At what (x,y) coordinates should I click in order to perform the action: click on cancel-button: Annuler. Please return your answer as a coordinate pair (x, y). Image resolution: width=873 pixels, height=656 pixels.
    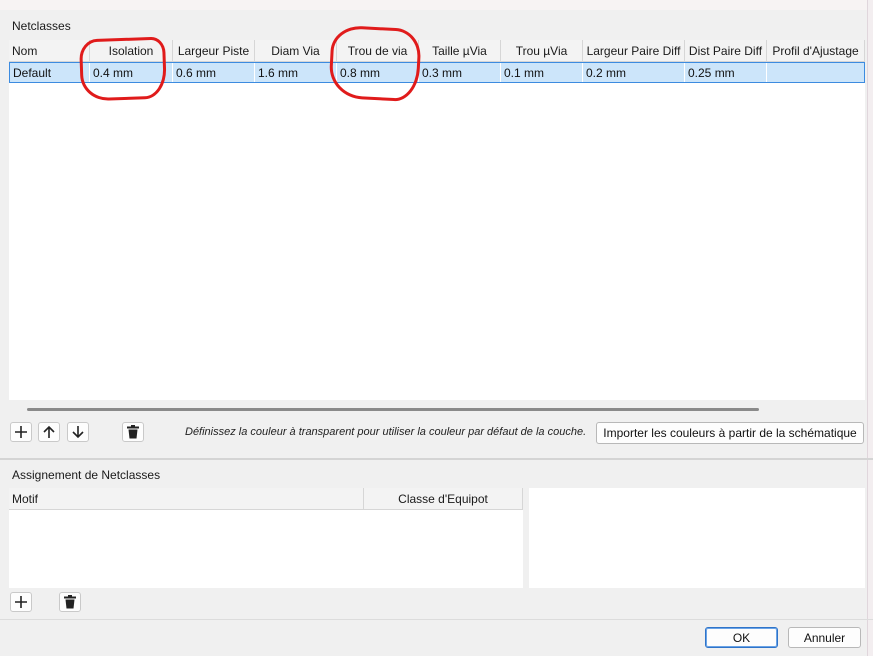
    Looking at the image, I should click on (824, 637).